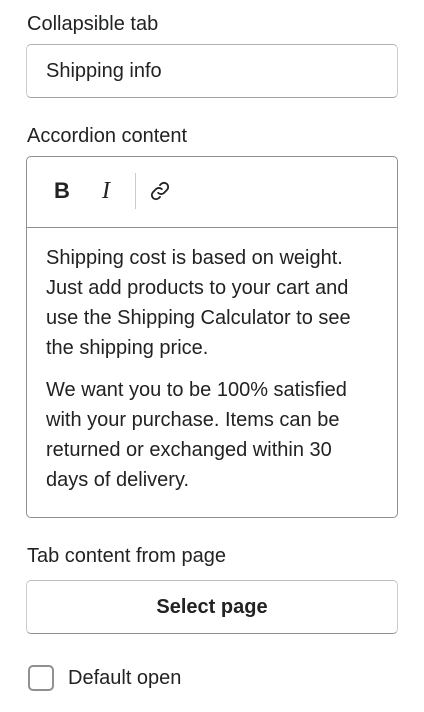 Image resolution: width=424 pixels, height=712 pixels. I want to click on select-page-button: Select page, so click(212, 607).